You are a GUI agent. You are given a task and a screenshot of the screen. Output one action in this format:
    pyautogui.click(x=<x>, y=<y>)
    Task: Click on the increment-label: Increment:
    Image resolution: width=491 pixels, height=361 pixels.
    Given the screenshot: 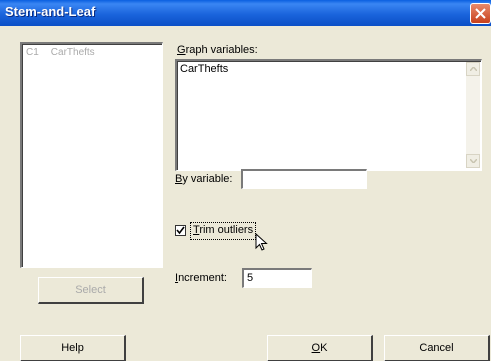 What is the action you would take?
    pyautogui.click(x=201, y=278)
    